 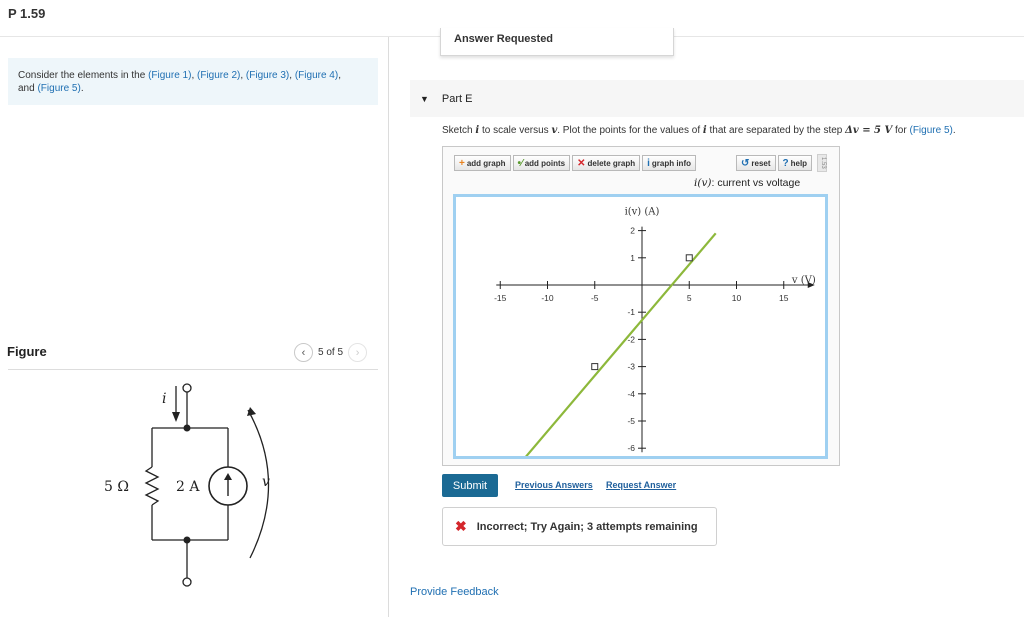 I want to click on y-tick-label: -5, so click(x=631, y=421).